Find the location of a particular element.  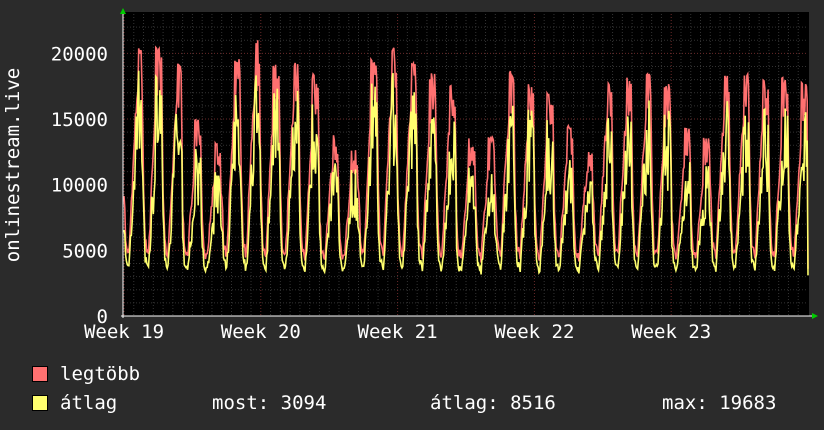

x-tick-label: Week 22 is located at coordinates (534, 332).